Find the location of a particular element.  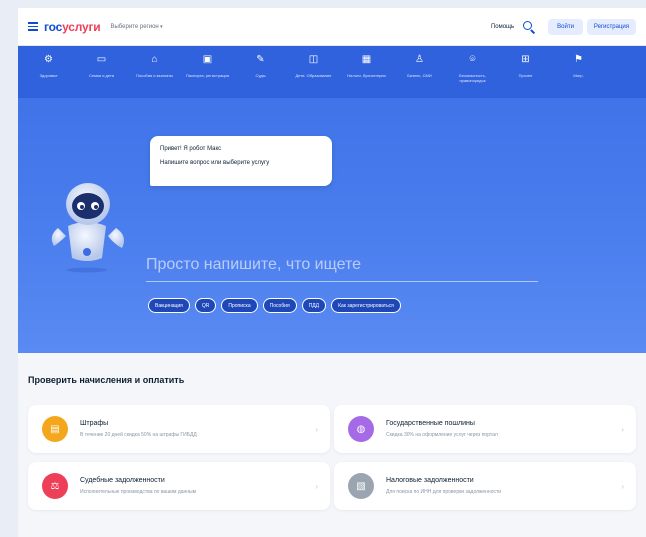

search-prompt-input: Просто напишите, что ищете is located at coordinates (342, 267).